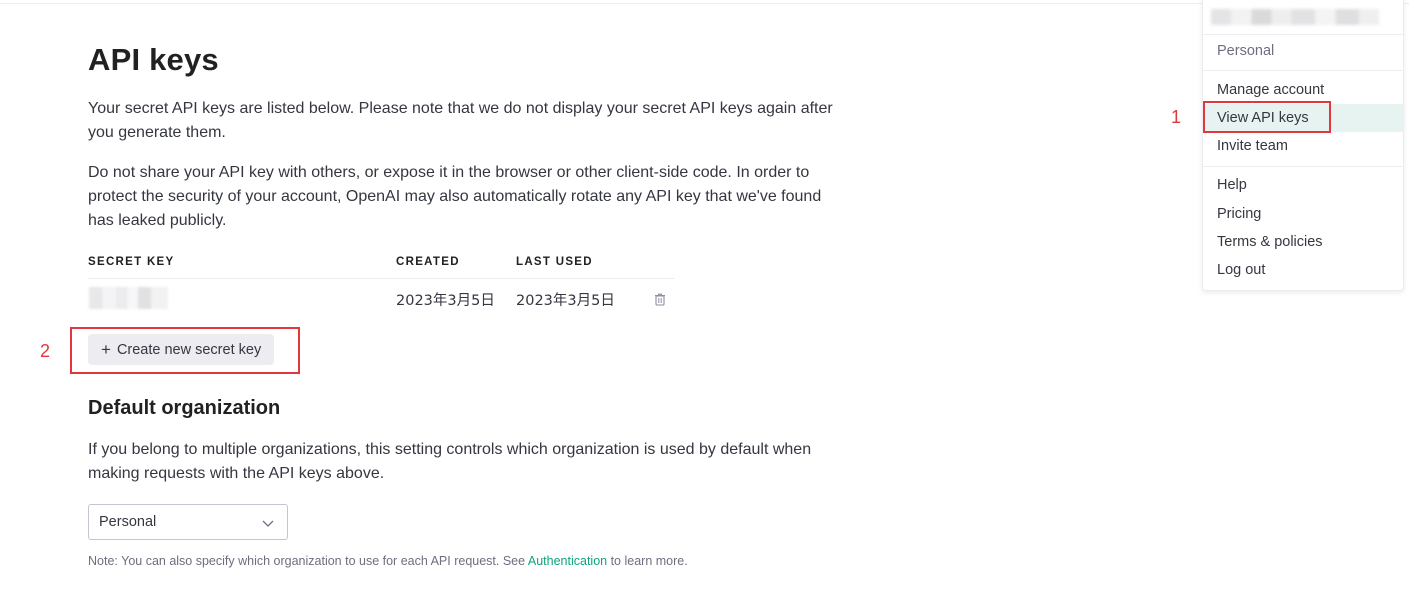  What do you see at coordinates (131, 262) in the screenshot?
I see `column-header-secret-key: SECRET KEY` at bounding box center [131, 262].